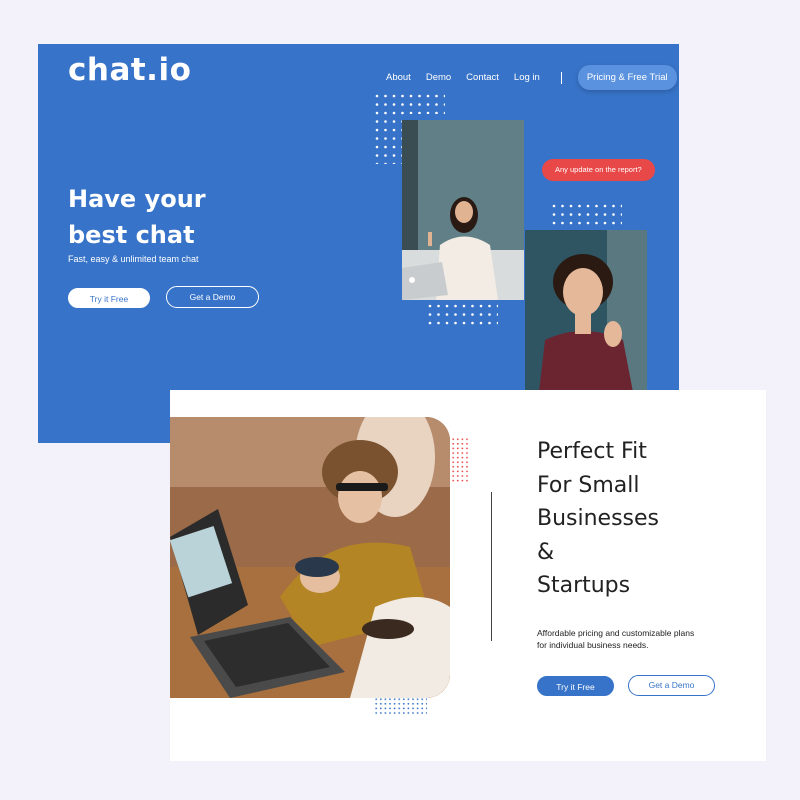 The width and height of the screenshot is (800, 800). What do you see at coordinates (482, 77) in the screenshot?
I see `nav-contact: Contact` at bounding box center [482, 77].